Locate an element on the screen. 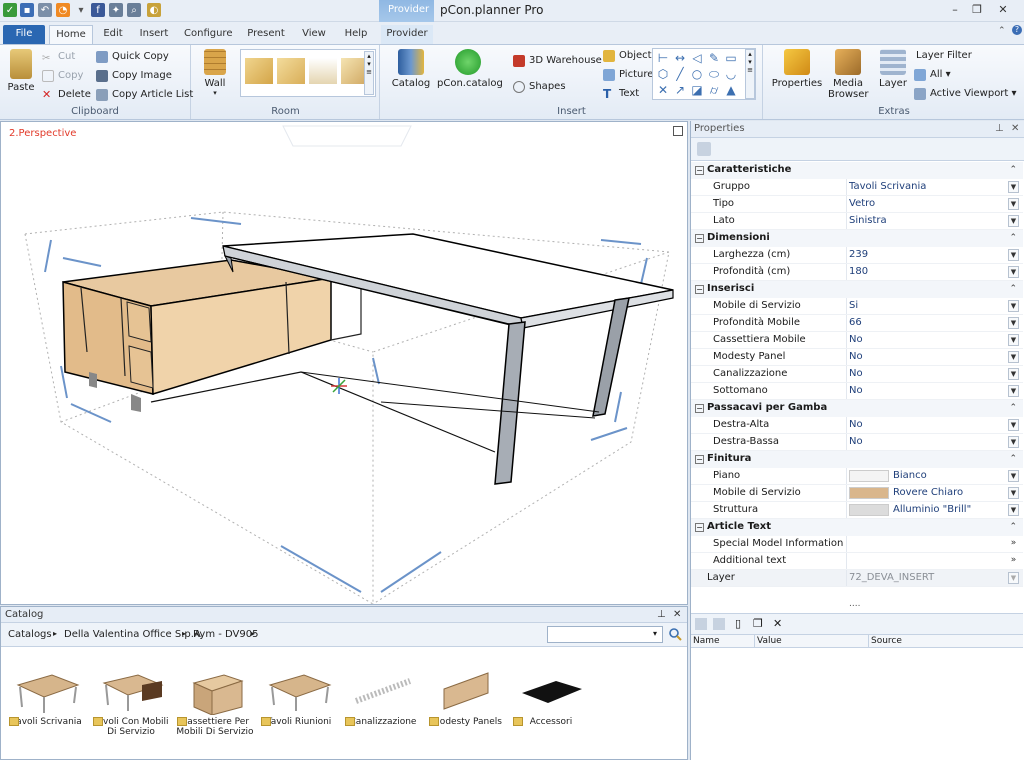  layer-button: Layer is located at coordinates (893, 69).